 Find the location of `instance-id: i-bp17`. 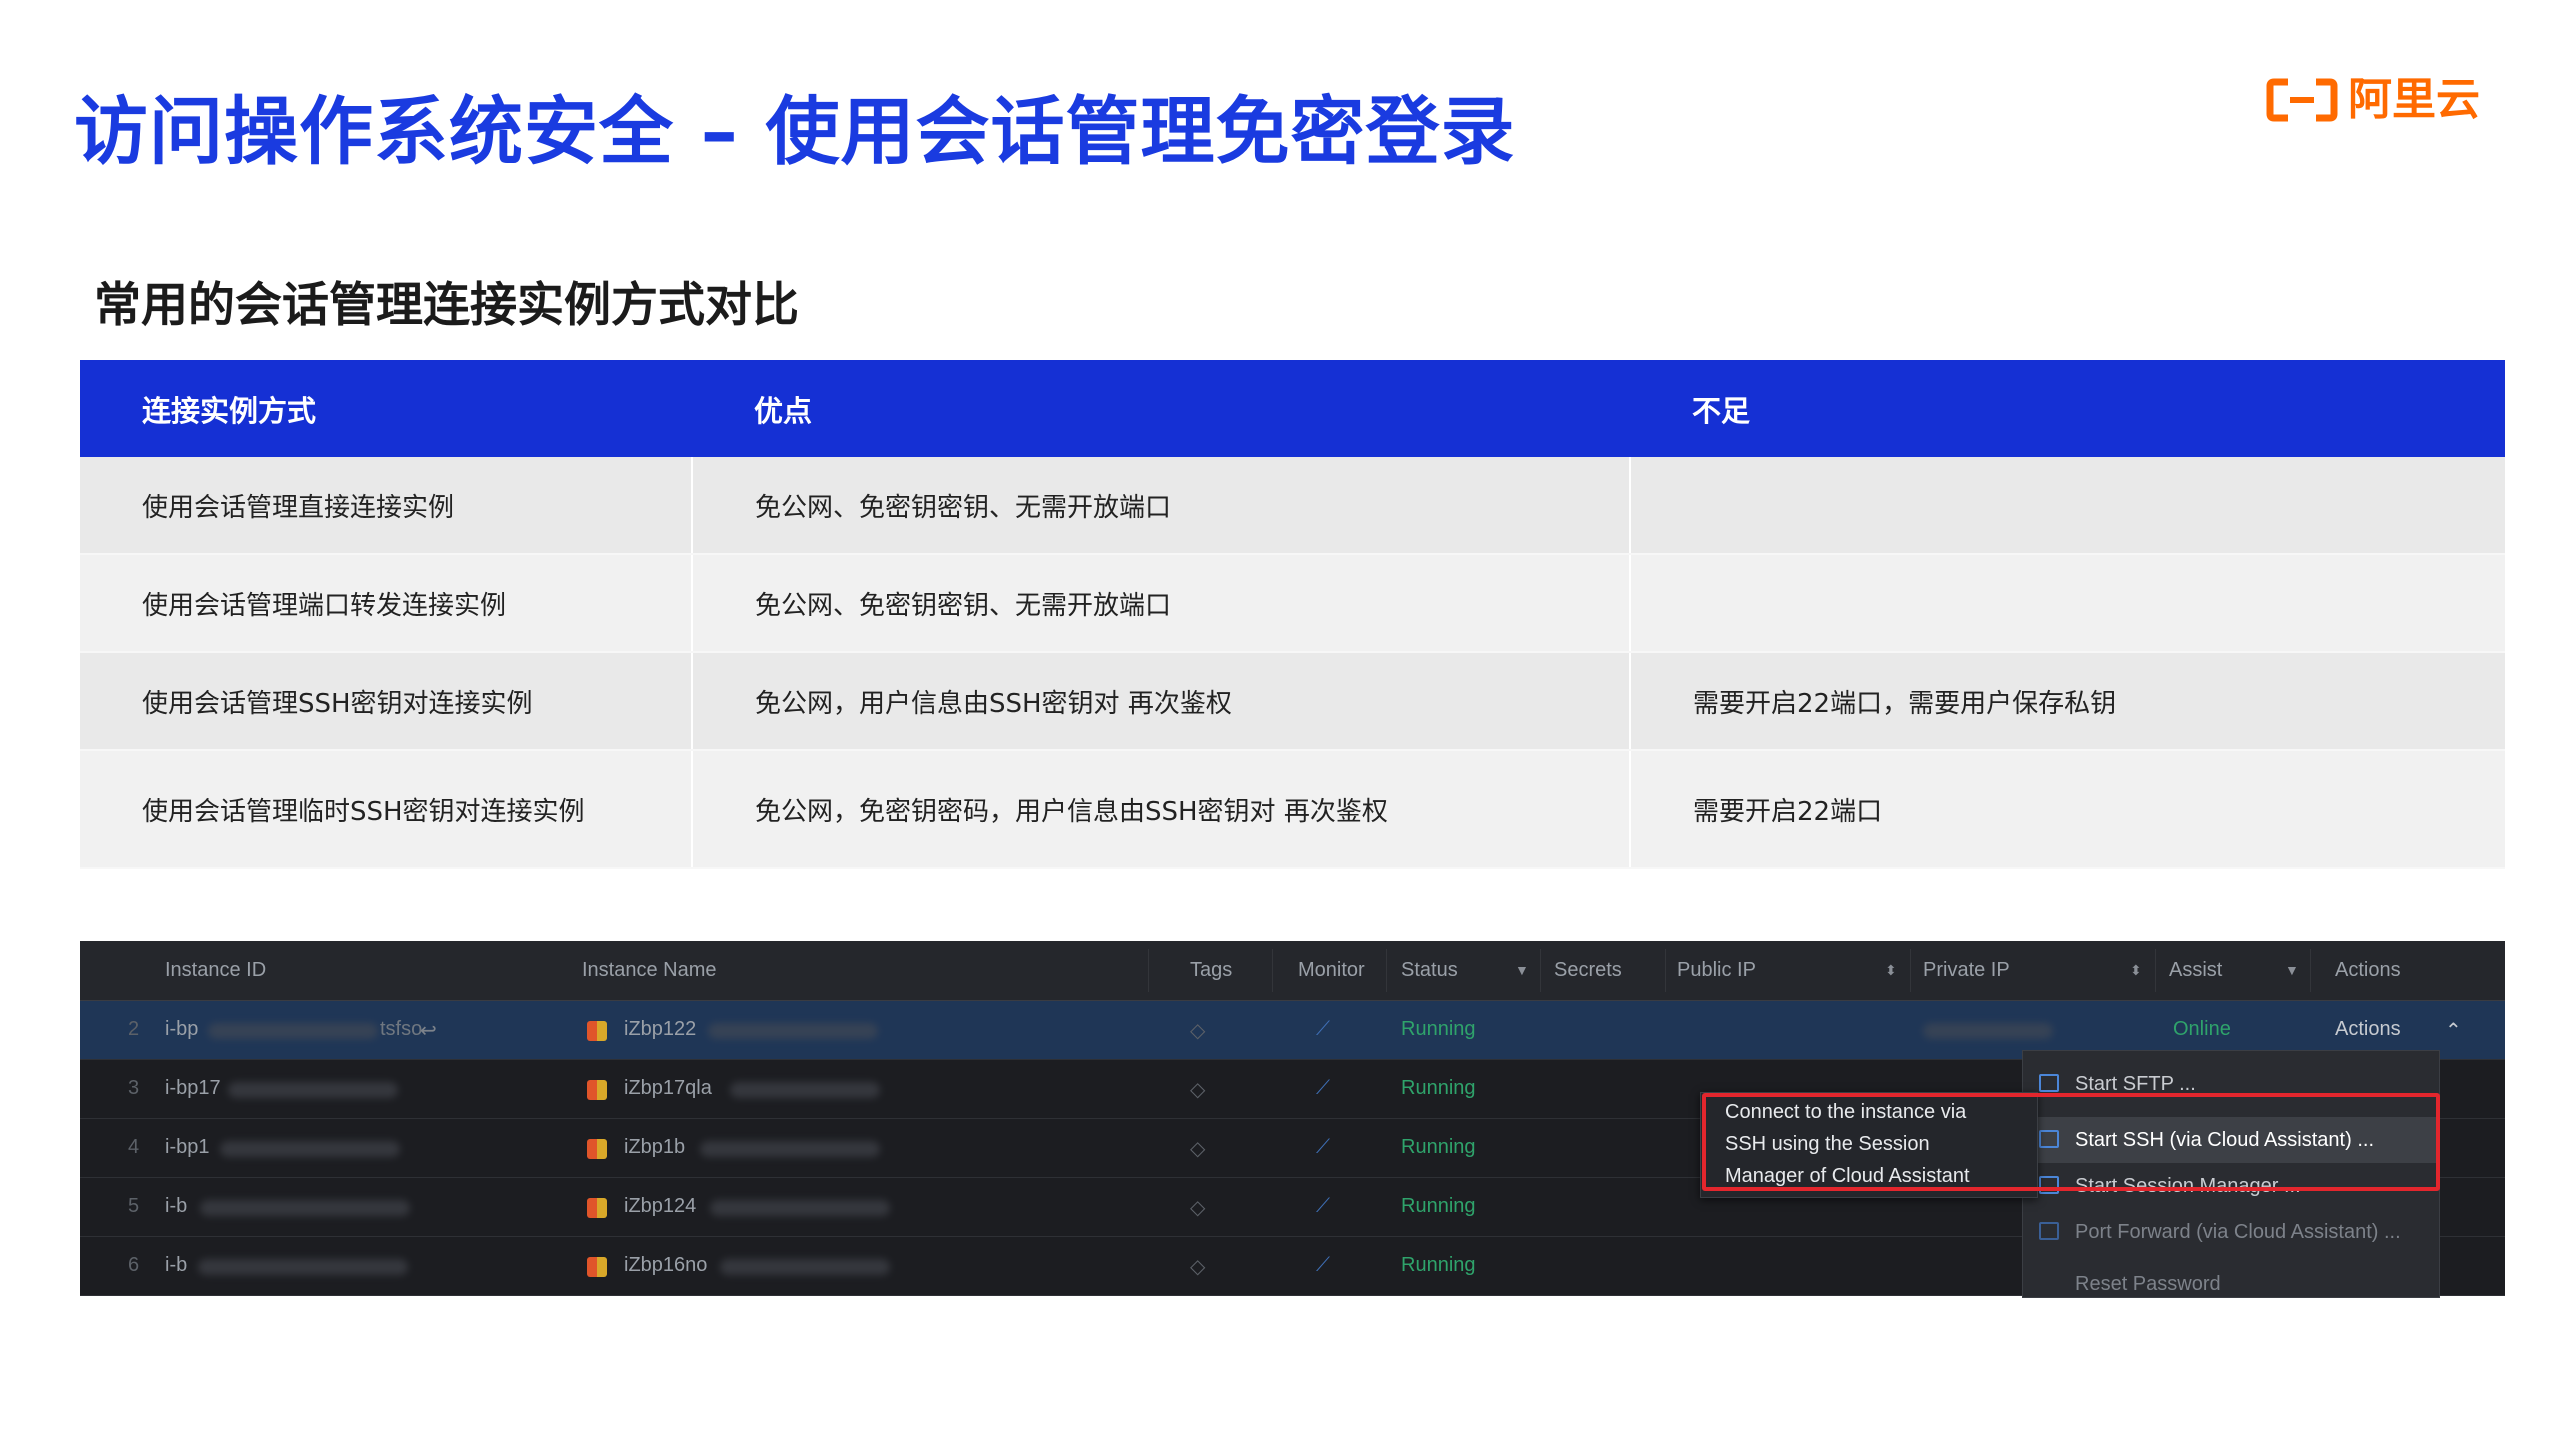

instance-id: i-bp17 is located at coordinates (193, 1088).